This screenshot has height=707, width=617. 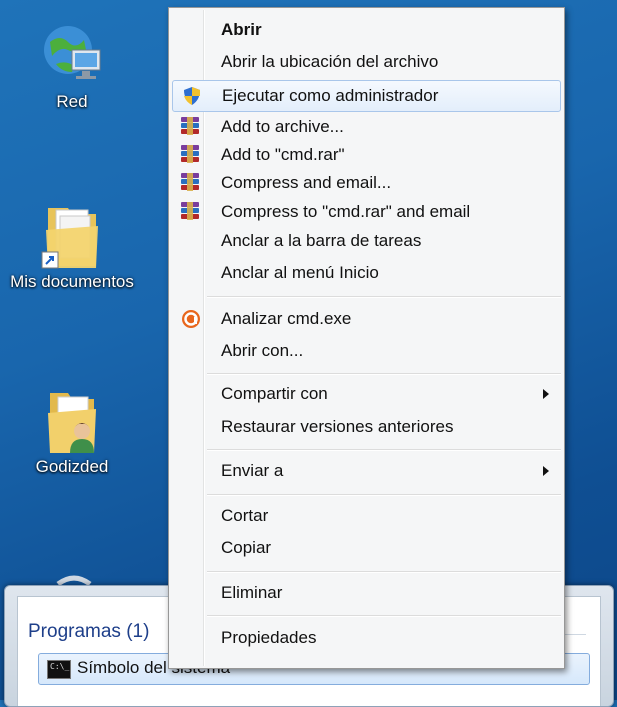 What do you see at coordinates (366, 516) in the screenshot?
I see `menu-item-cut: Cortar` at bounding box center [366, 516].